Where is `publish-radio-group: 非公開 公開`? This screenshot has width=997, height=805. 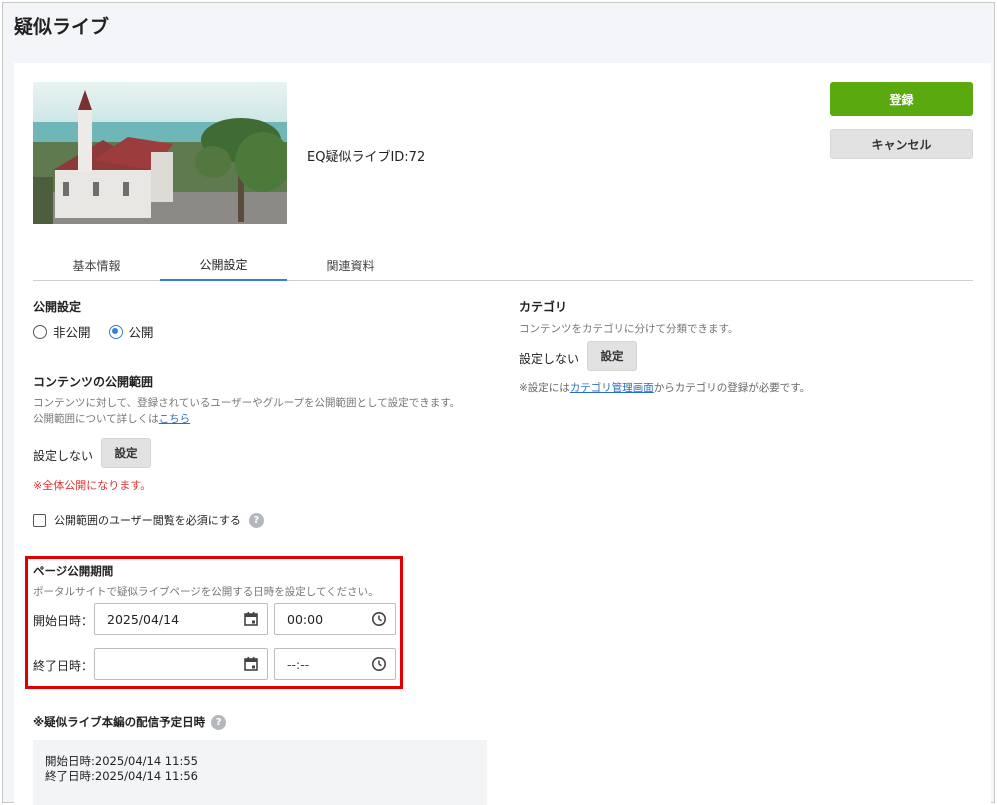 publish-radio-group: 非公開 公開 is located at coordinates (93, 331).